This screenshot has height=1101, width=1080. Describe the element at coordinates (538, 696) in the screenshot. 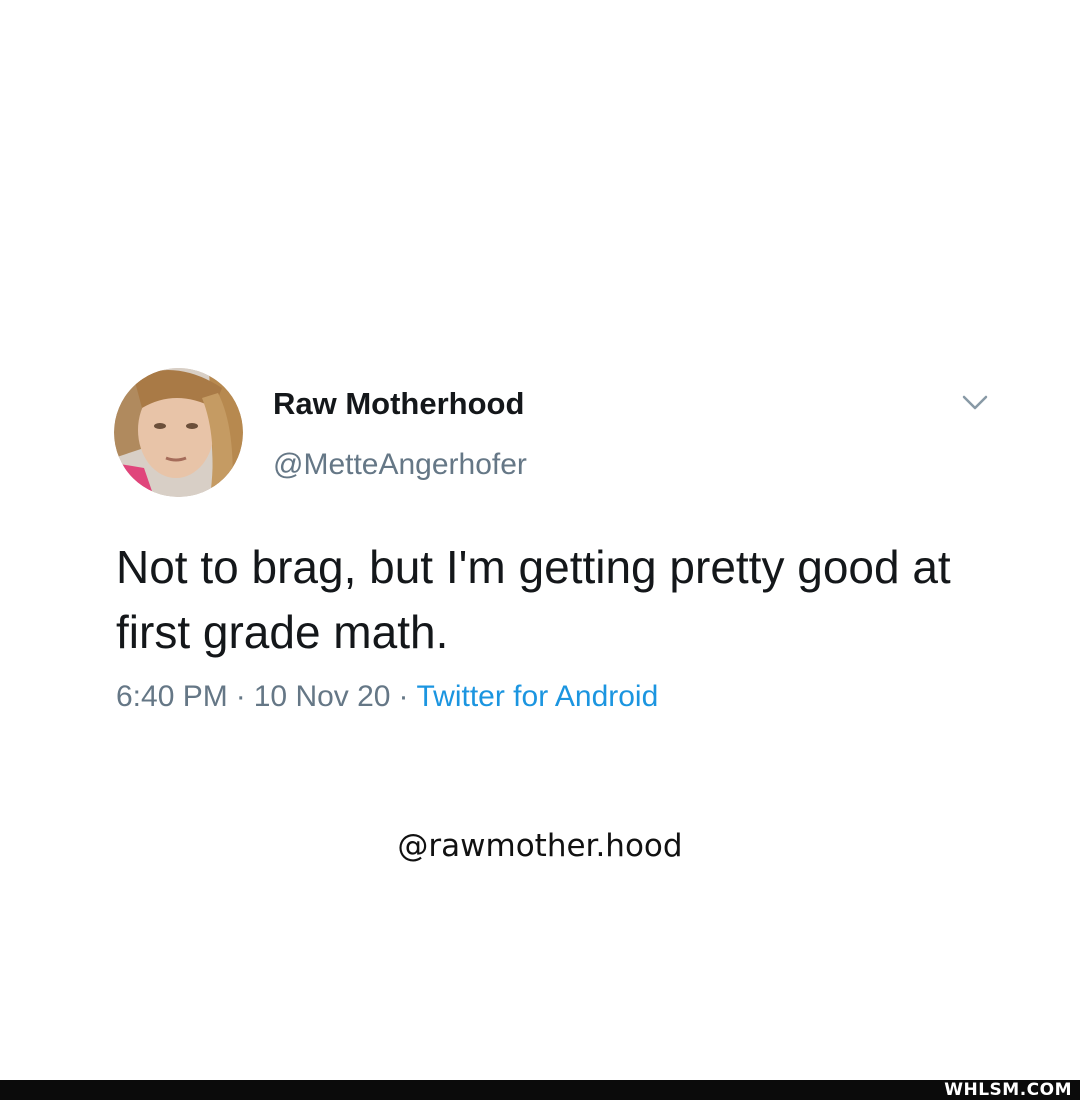

I see `tweet-source-link: Twitter for Android` at that location.